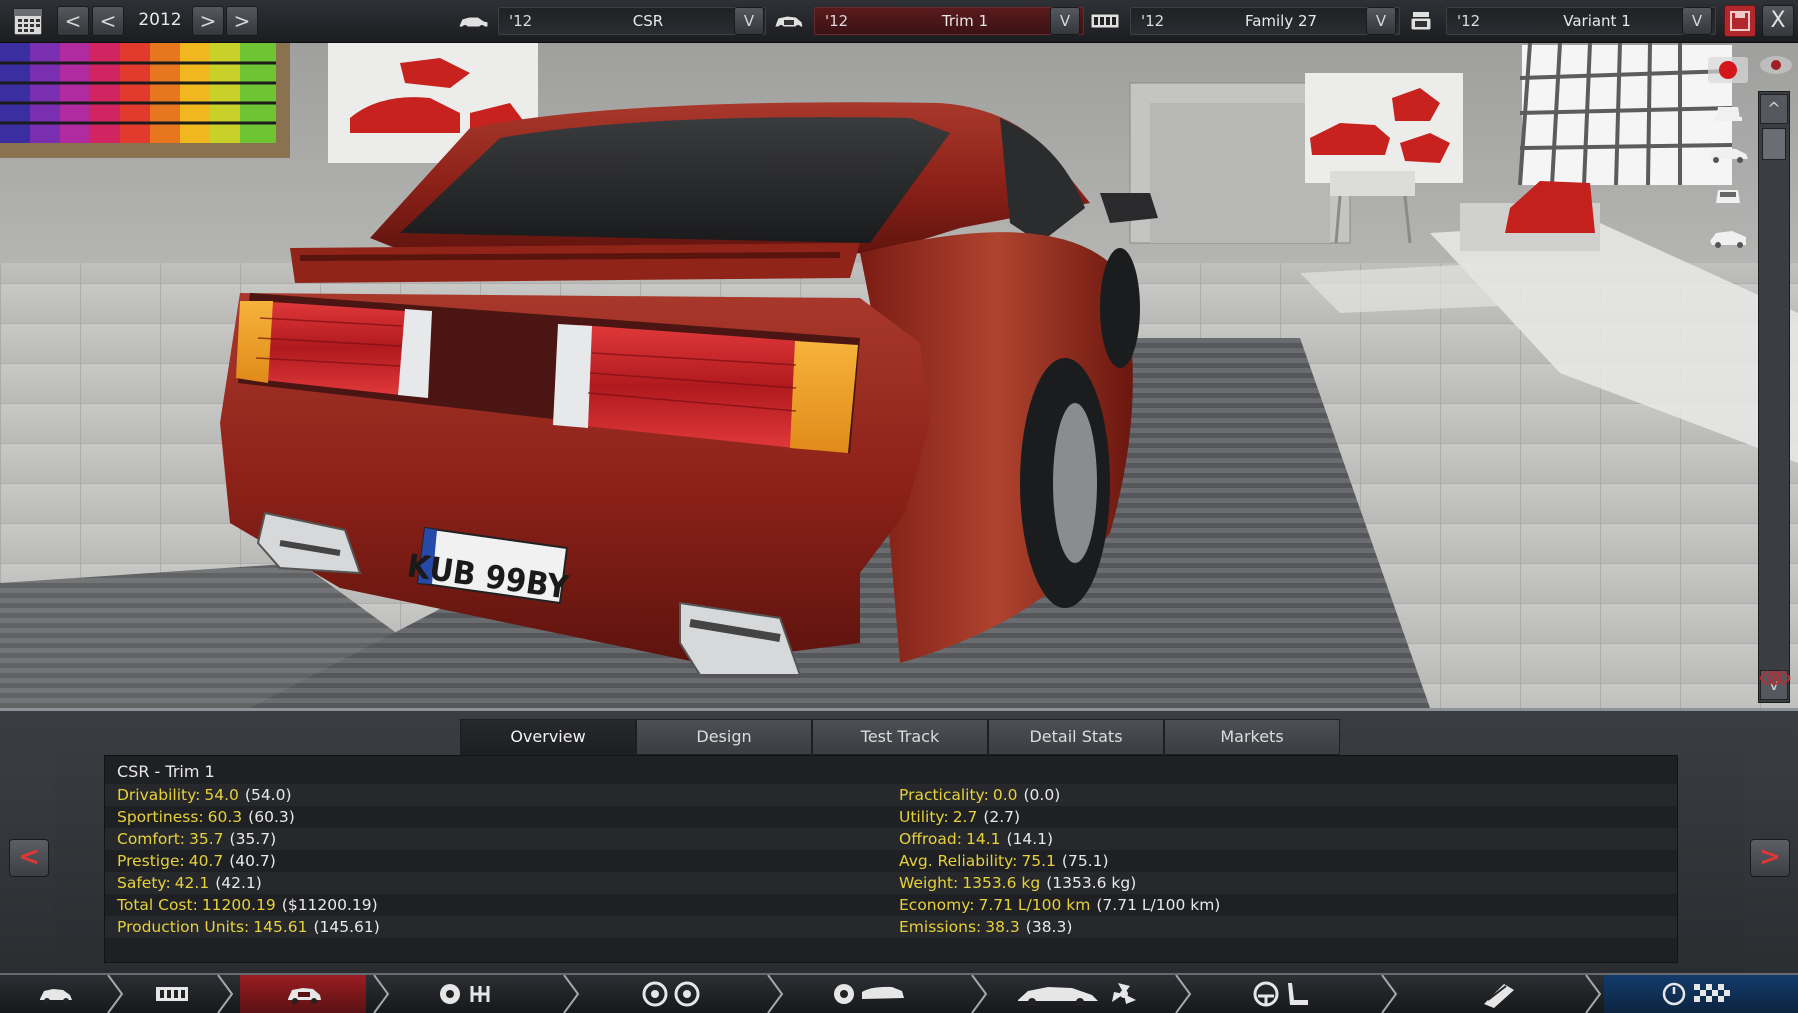 The height and width of the screenshot is (1013, 1798). What do you see at coordinates (1085, 861) in the screenshot?
I see `stat-base: (75.1)` at bounding box center [1085, 861].